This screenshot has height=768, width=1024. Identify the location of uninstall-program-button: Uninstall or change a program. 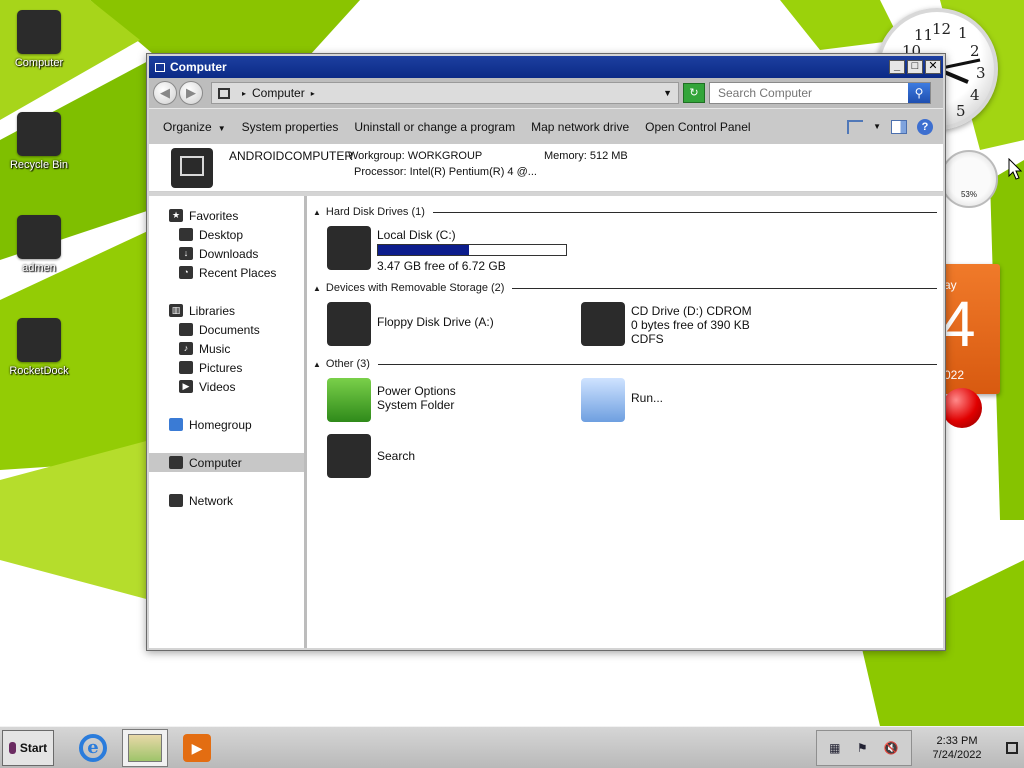
(434, 127).